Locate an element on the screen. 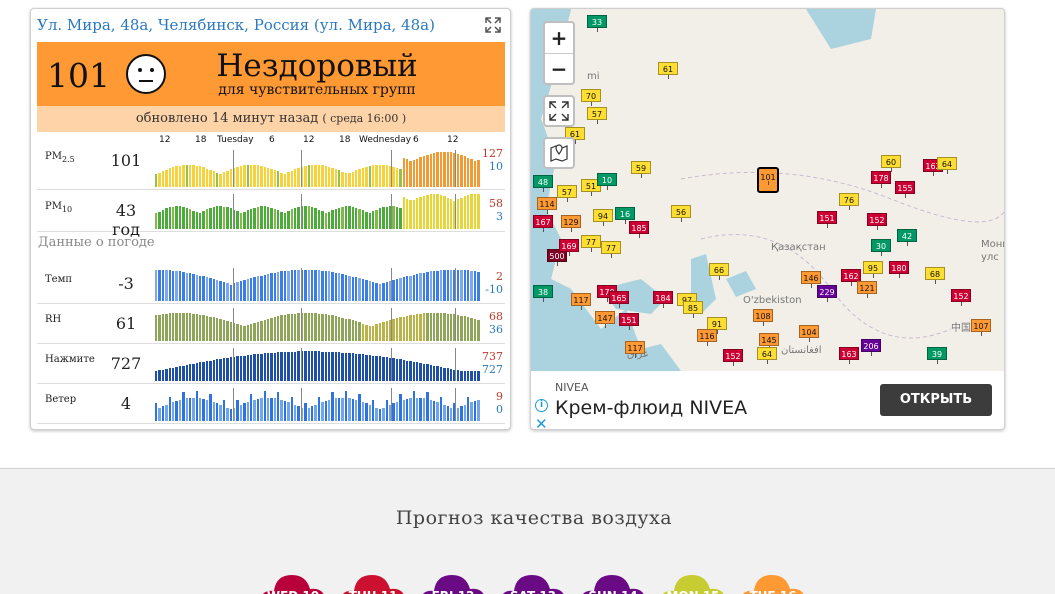  forecast-day-cloud: TUE 16 is located at coordinates (773, 579).